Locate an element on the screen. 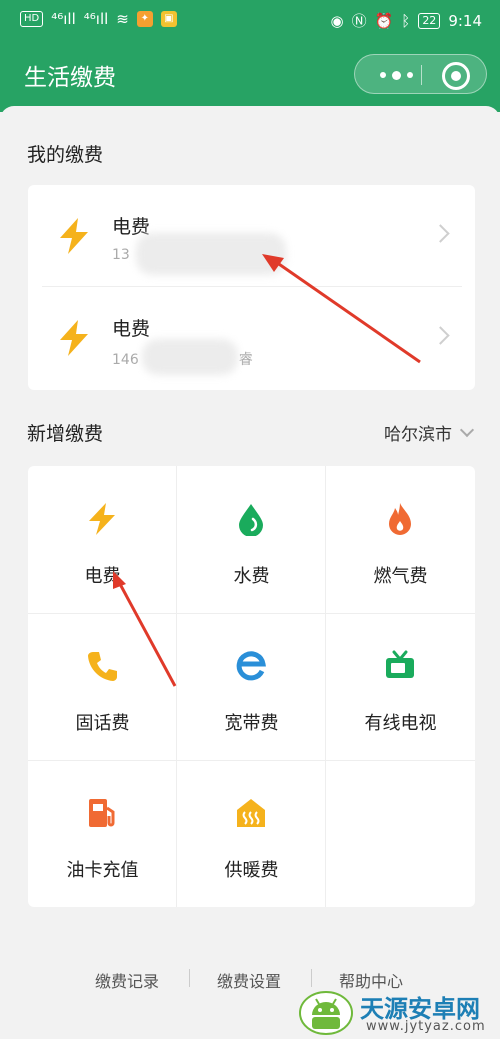  bill-account-end: 睿 is located at coordinates (245, 360).